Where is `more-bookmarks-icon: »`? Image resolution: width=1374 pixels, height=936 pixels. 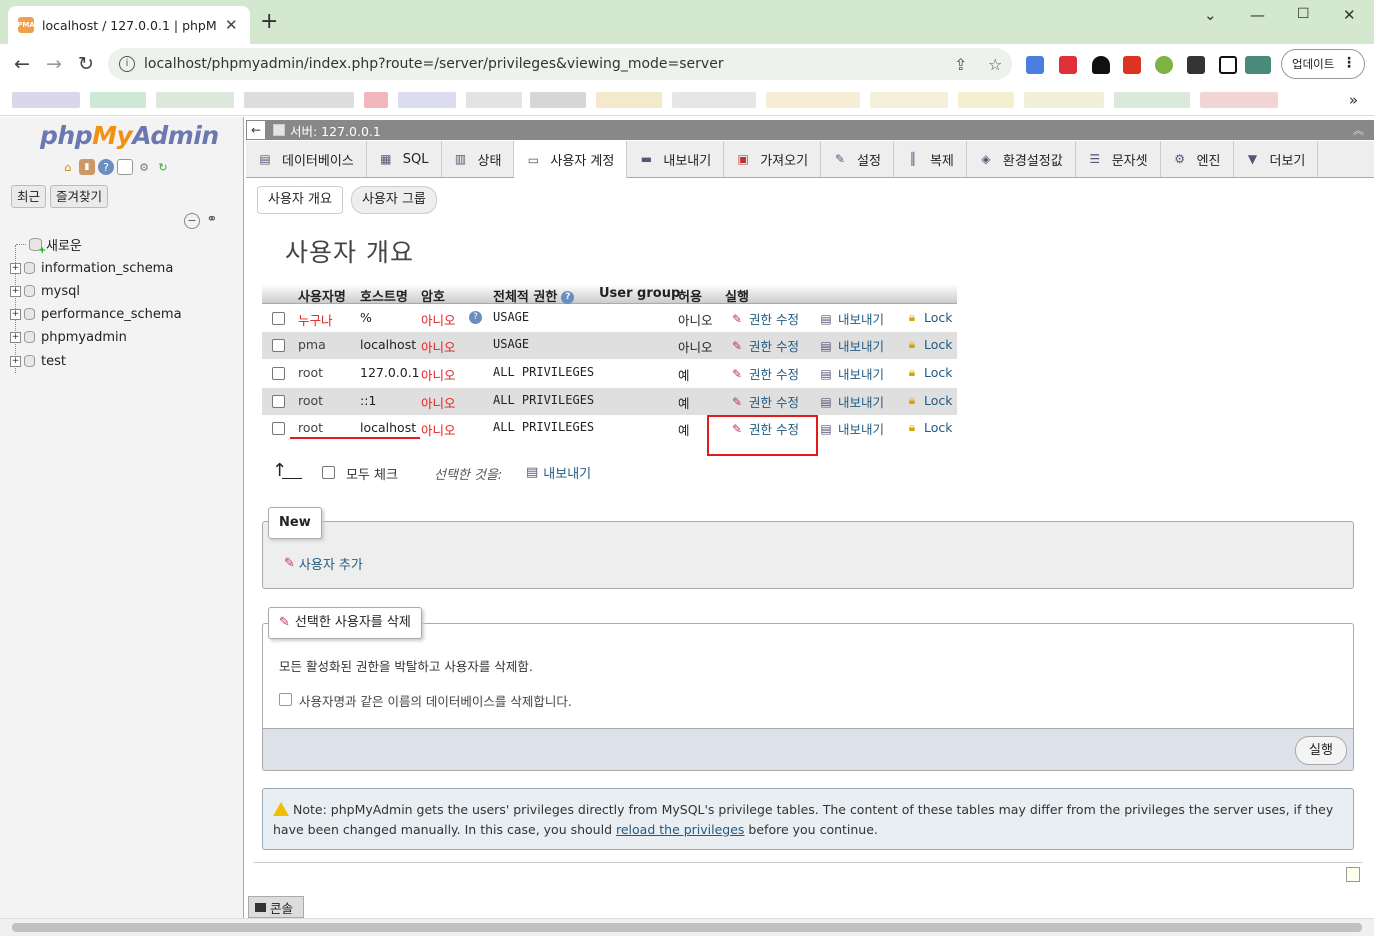 more-bookmarks-icon: » is located at coordinates (1353, 100).